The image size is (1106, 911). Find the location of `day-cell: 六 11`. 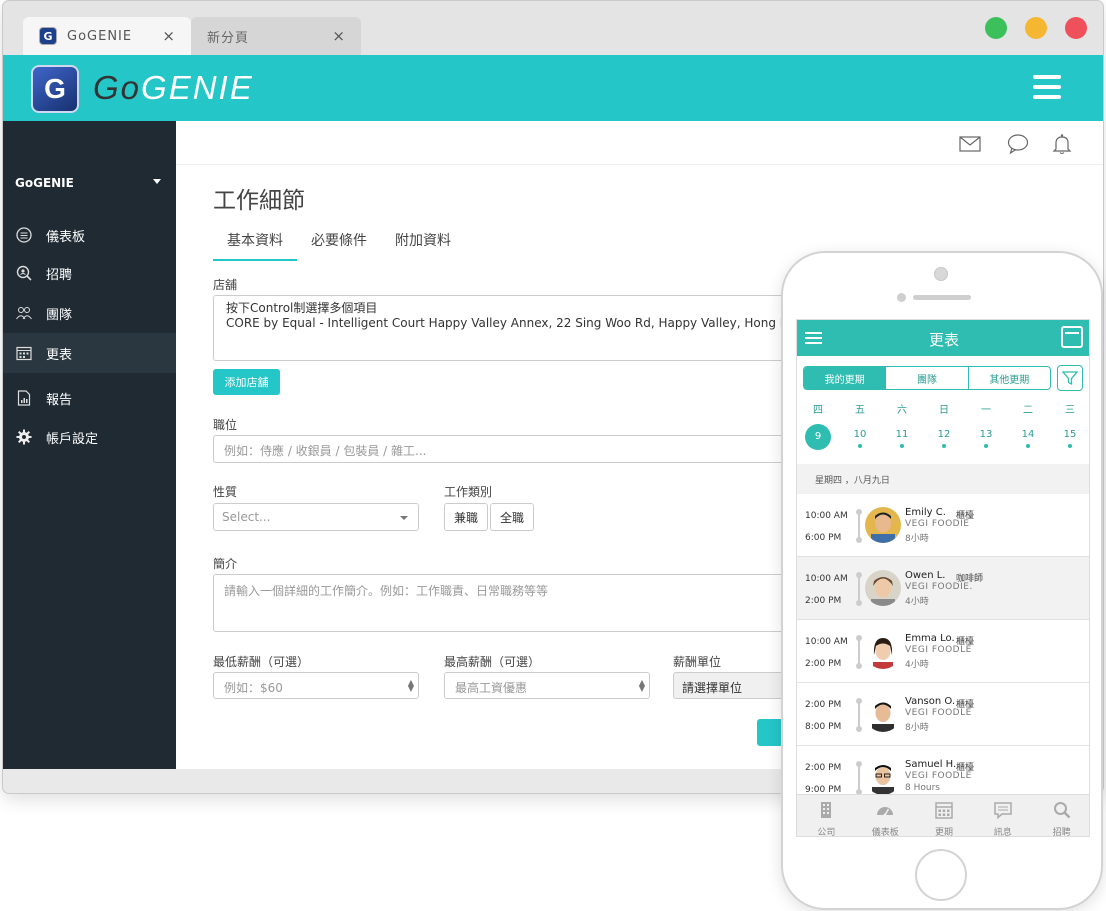

day-cell: 六 11 is located at coordinates (902, 426).